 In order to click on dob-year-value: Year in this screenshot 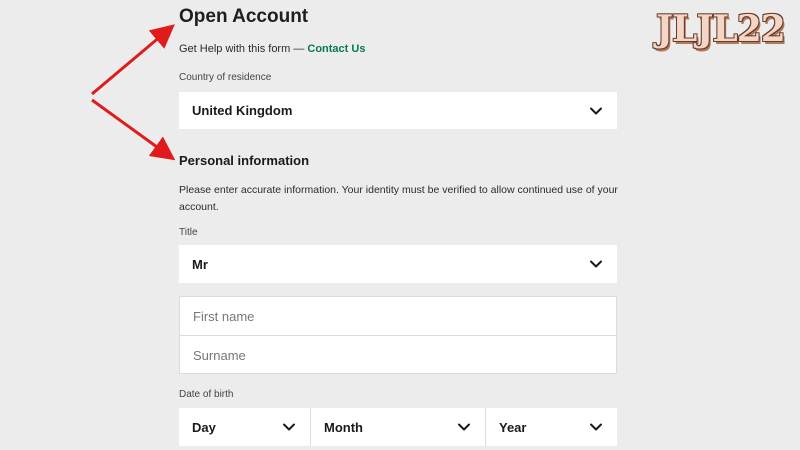, I will do `click(513, 427)`.